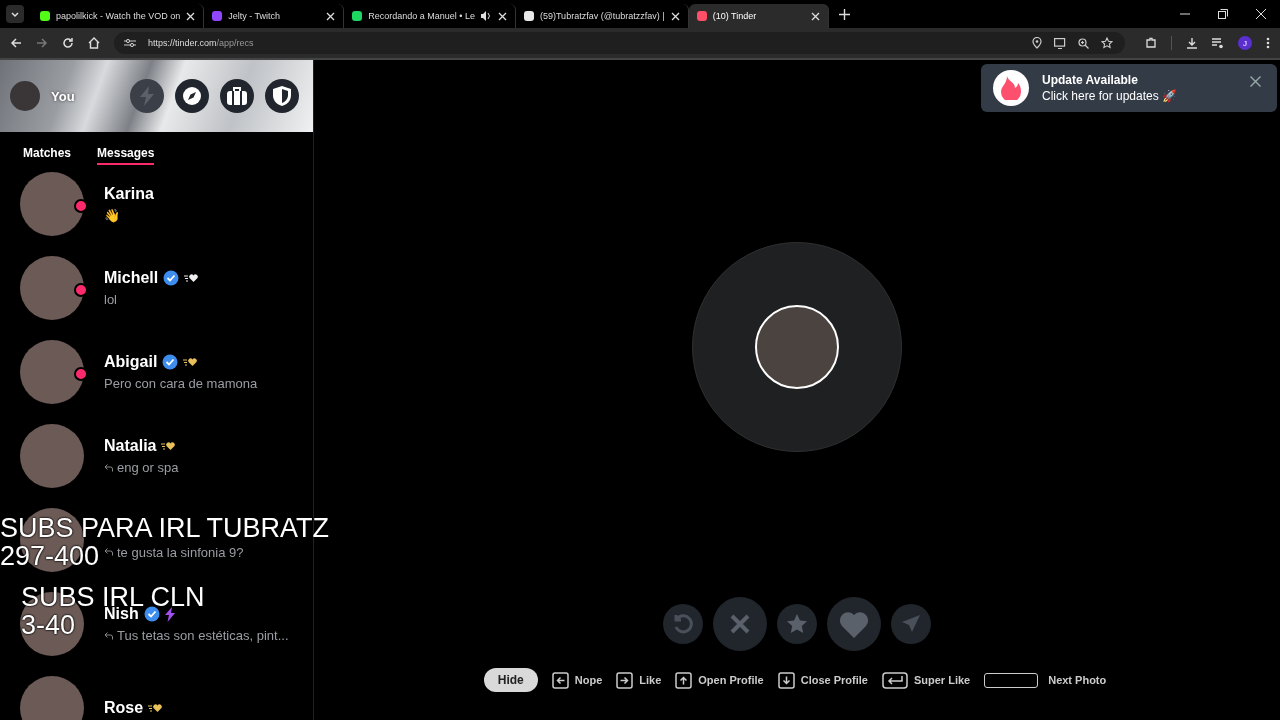  What do you see at coordinates (684, 680) in the screenshot?
I see `up-arrow-key-icon` at bounding box center [684, 680].